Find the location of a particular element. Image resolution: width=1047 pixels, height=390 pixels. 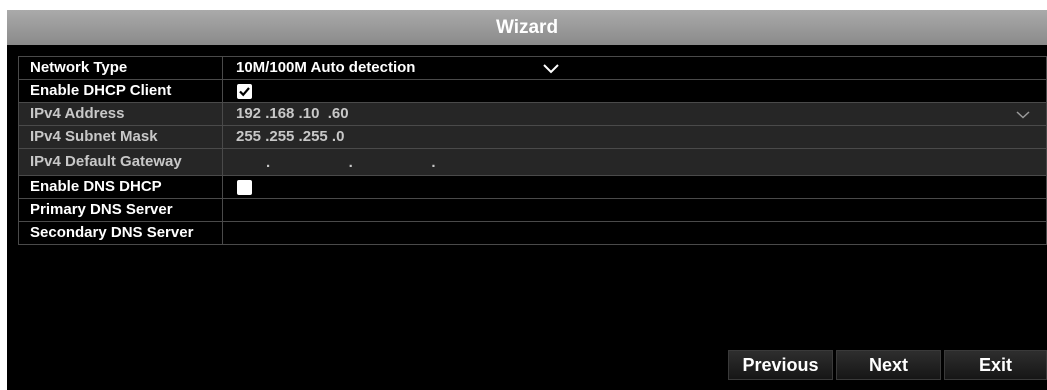

row-enable-dns-dhcp: Enable DNS DHCP is located at coordinates (532, 186).